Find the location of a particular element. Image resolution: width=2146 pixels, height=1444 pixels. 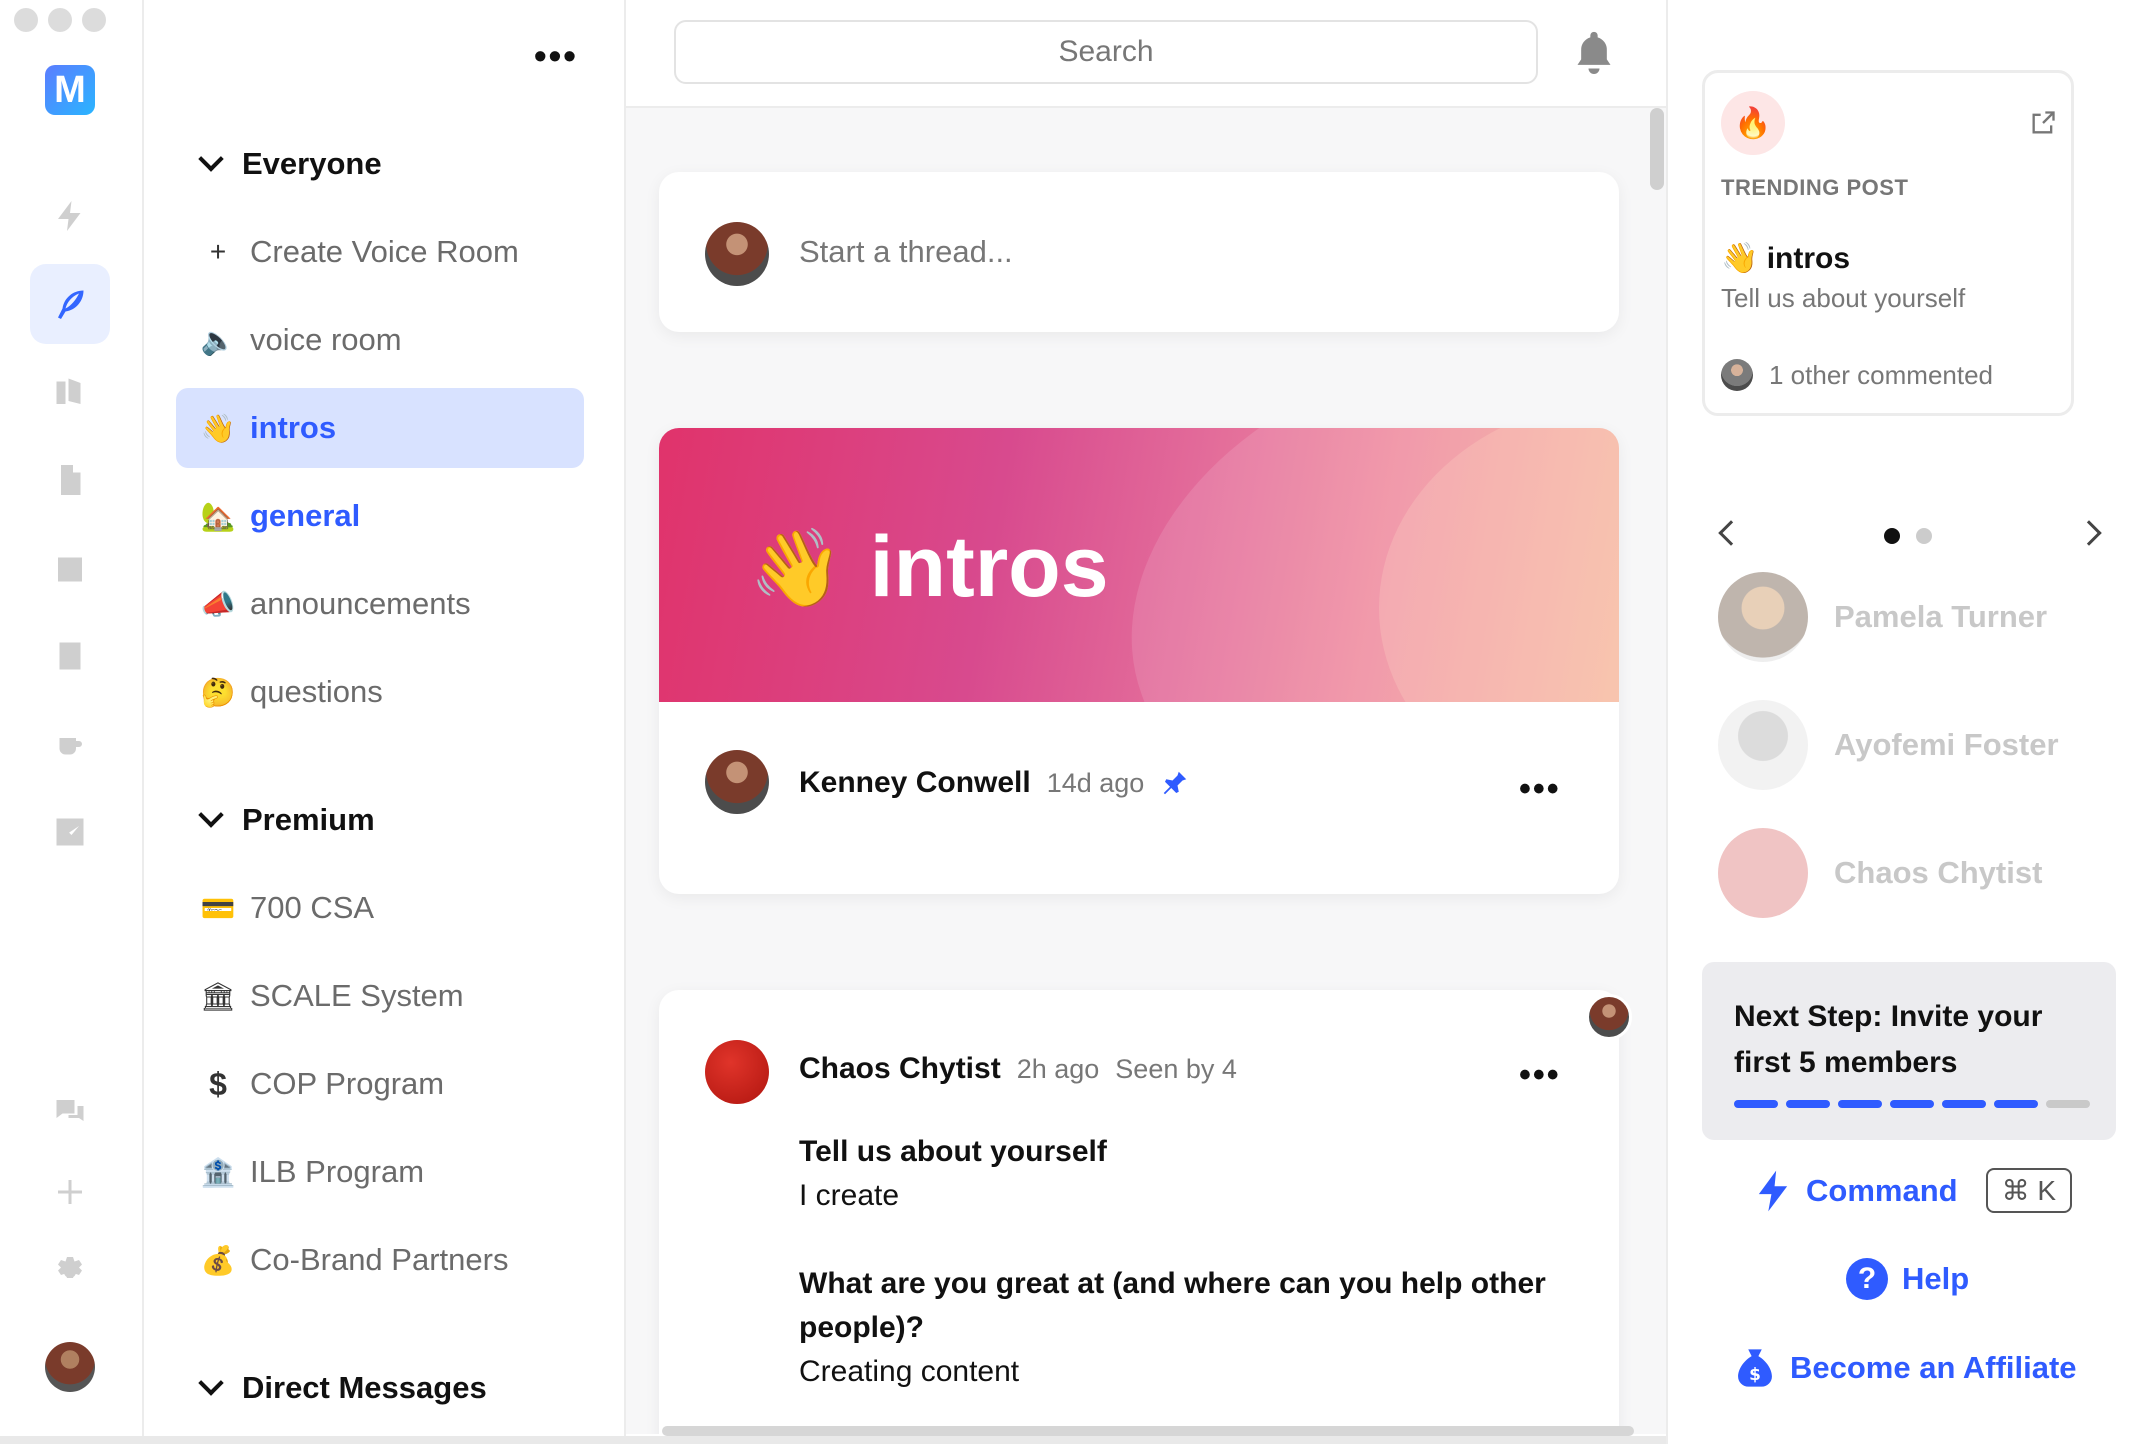

channel-announcements: 📣 announcements is located at coordinates (380, 604).